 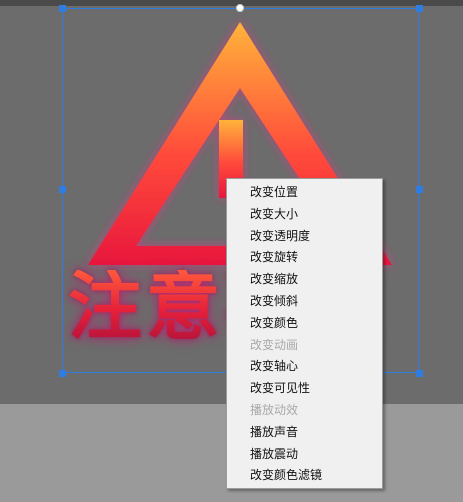 What do you see at coordinates (62, 189) in the screenshot?
I see `resize-handle-left` at bounding box center [62, 189].